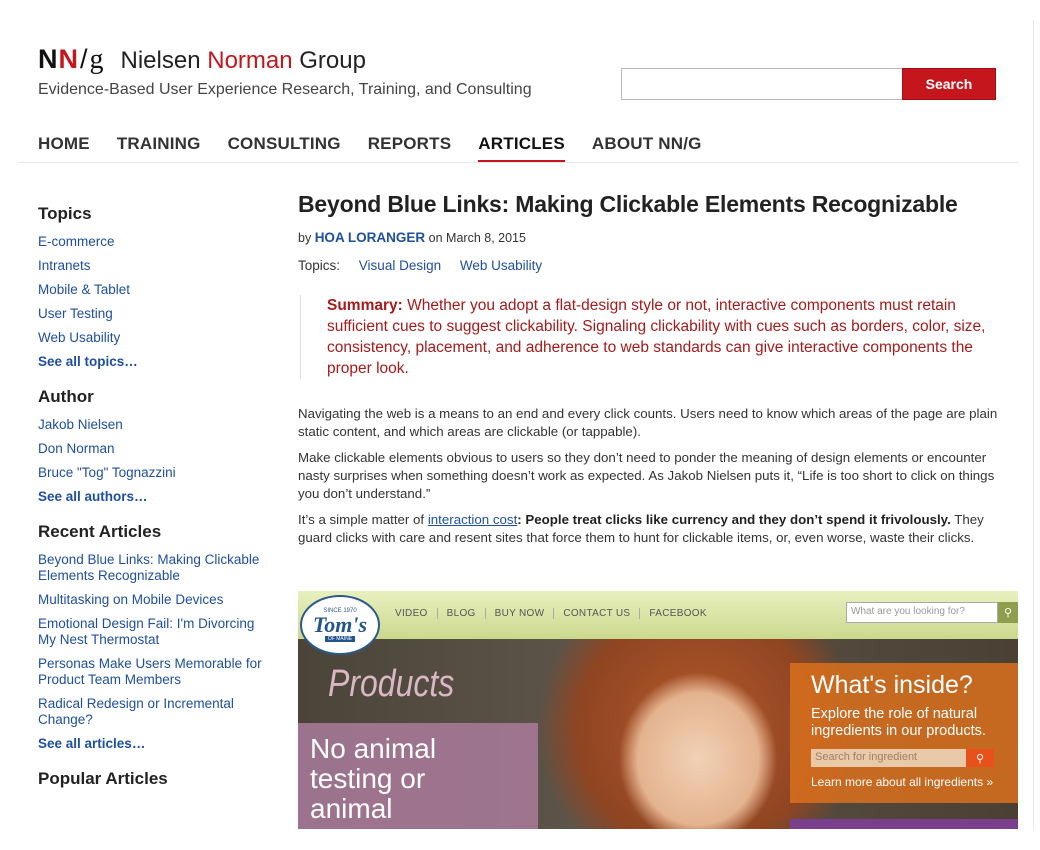 Image resolution: width=1040 pixels, height=850 pixels. I want to click on example-nav-item: BLOG, so click(462, 613).